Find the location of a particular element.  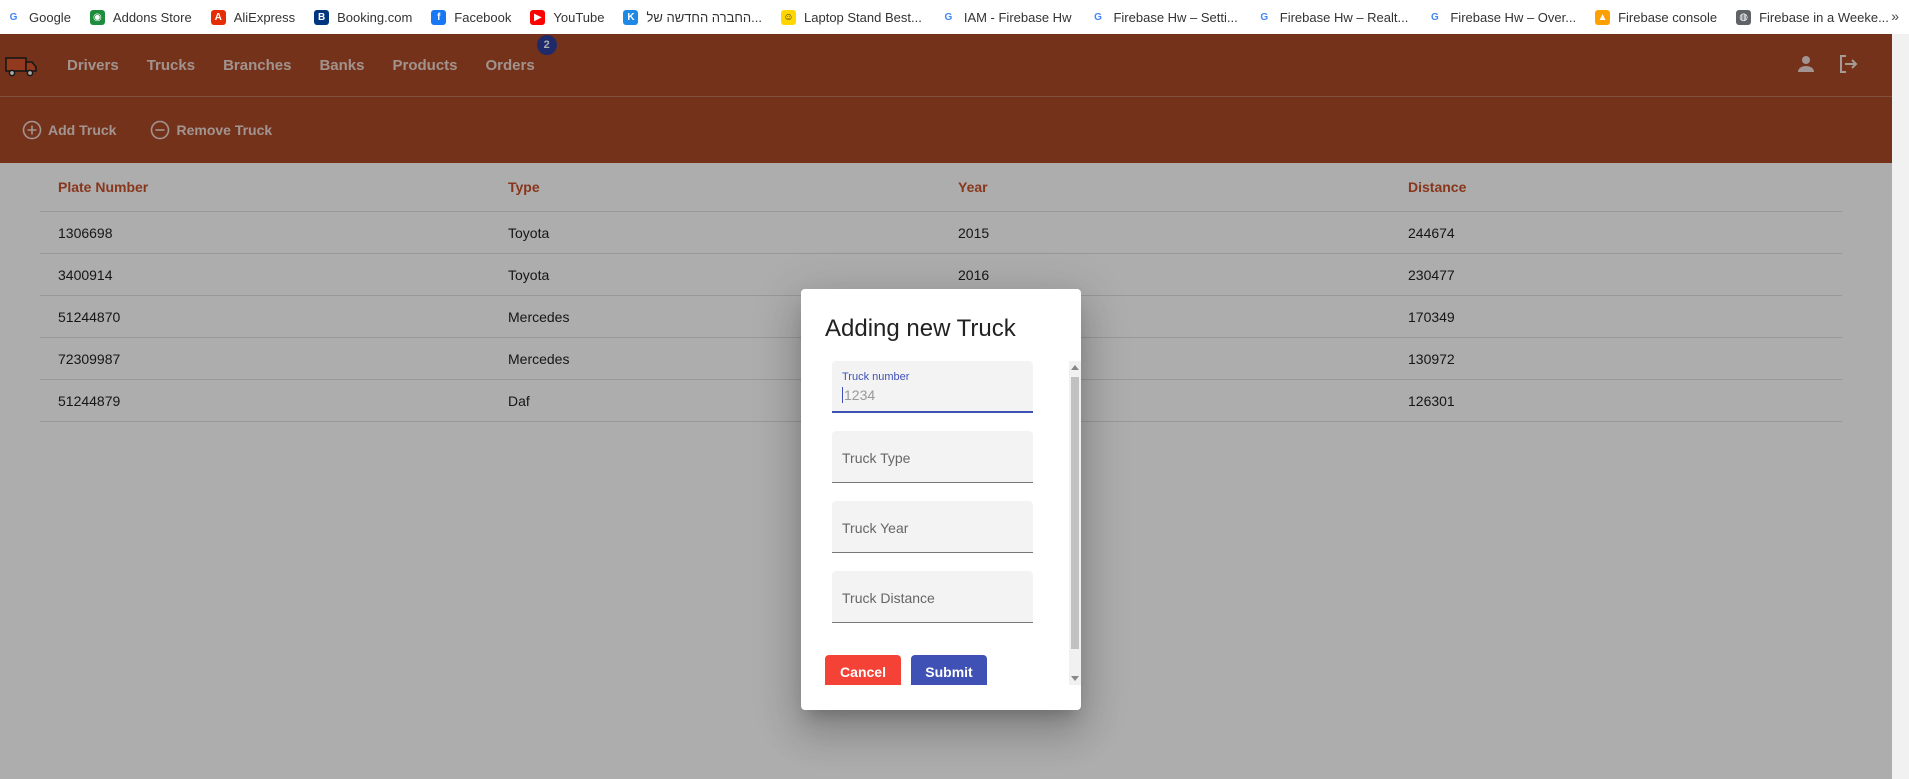

bookmark-label: Booking.com is located at coordinates (375, 17).